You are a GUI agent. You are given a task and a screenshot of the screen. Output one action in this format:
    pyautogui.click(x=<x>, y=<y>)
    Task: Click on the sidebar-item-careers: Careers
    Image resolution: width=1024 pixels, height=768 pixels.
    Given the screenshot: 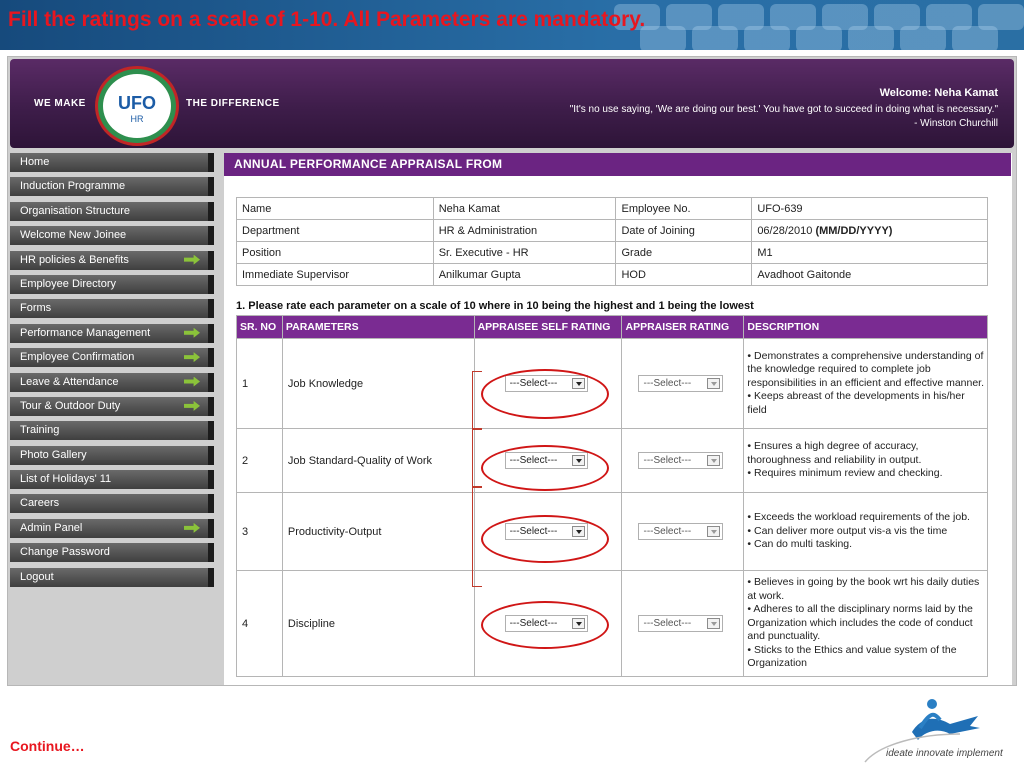 What is the action you would take?
    pyautogui.click(x=112, y=504)
    